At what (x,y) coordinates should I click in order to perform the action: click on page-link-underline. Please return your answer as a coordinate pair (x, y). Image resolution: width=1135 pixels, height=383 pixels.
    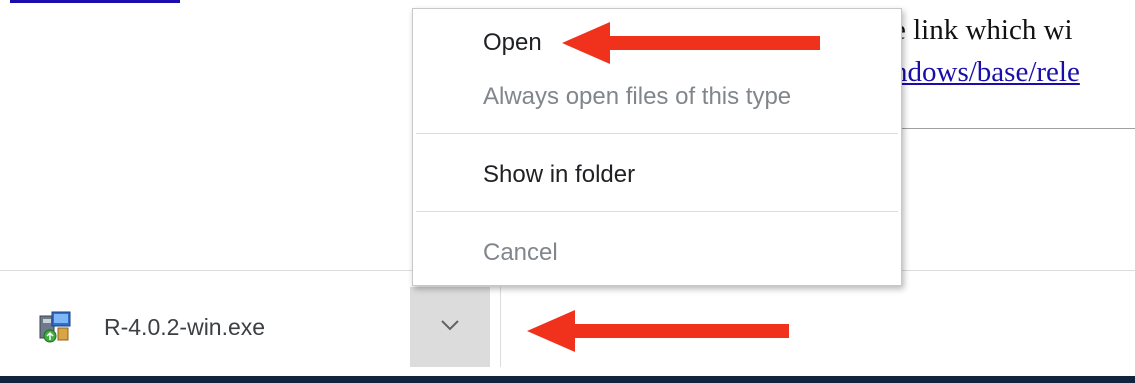
    Looking at the image, I should click on (95, 1).